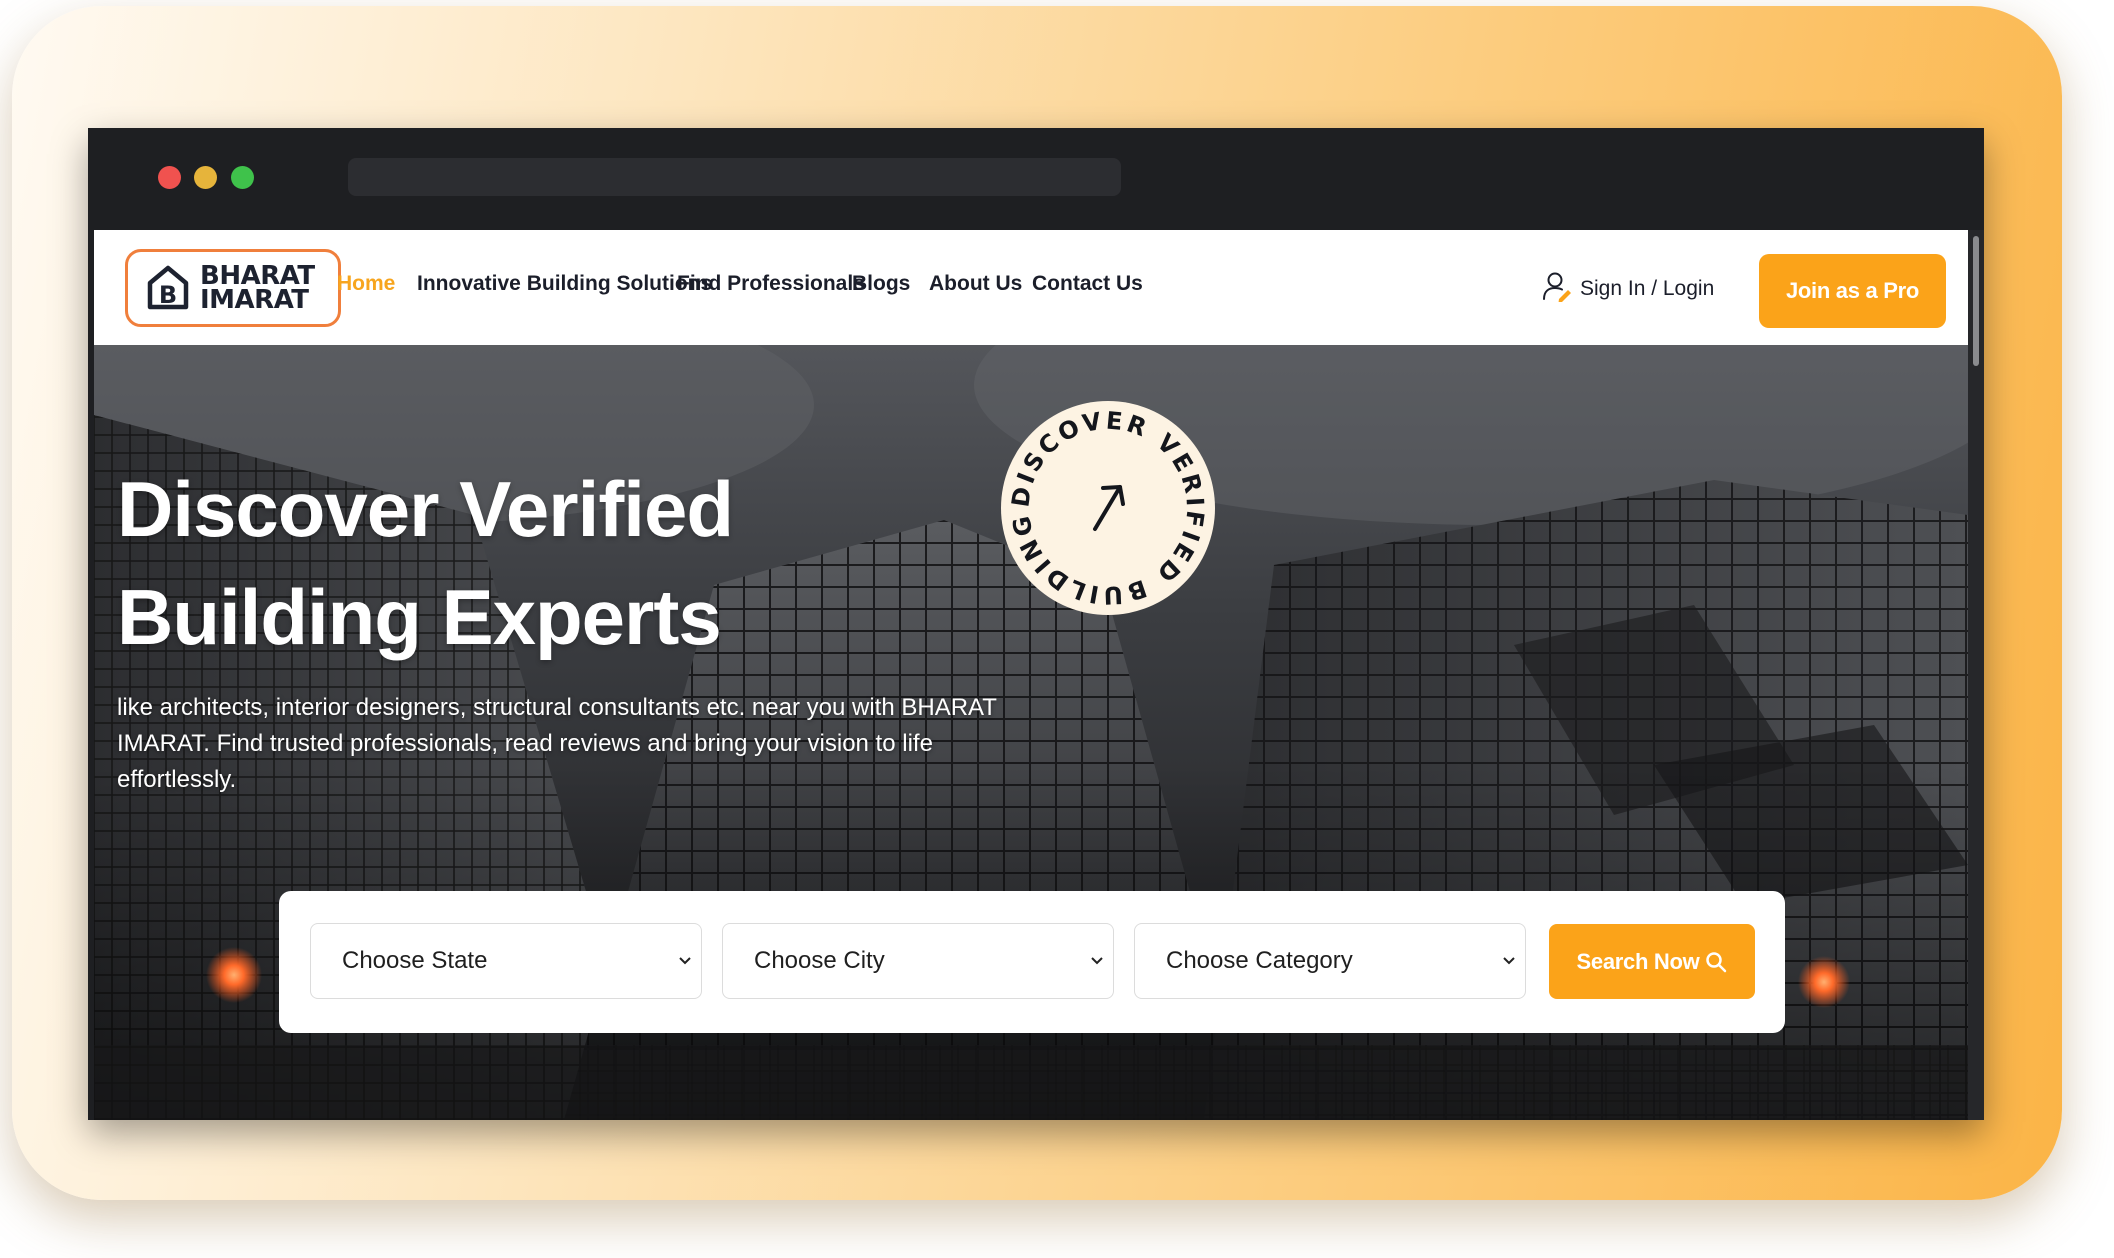 The image size is (2114, 1258). What do you see at coordinates (734, 177) in the screenshot?
I see `address-bar` at bounding box center [734, 177].